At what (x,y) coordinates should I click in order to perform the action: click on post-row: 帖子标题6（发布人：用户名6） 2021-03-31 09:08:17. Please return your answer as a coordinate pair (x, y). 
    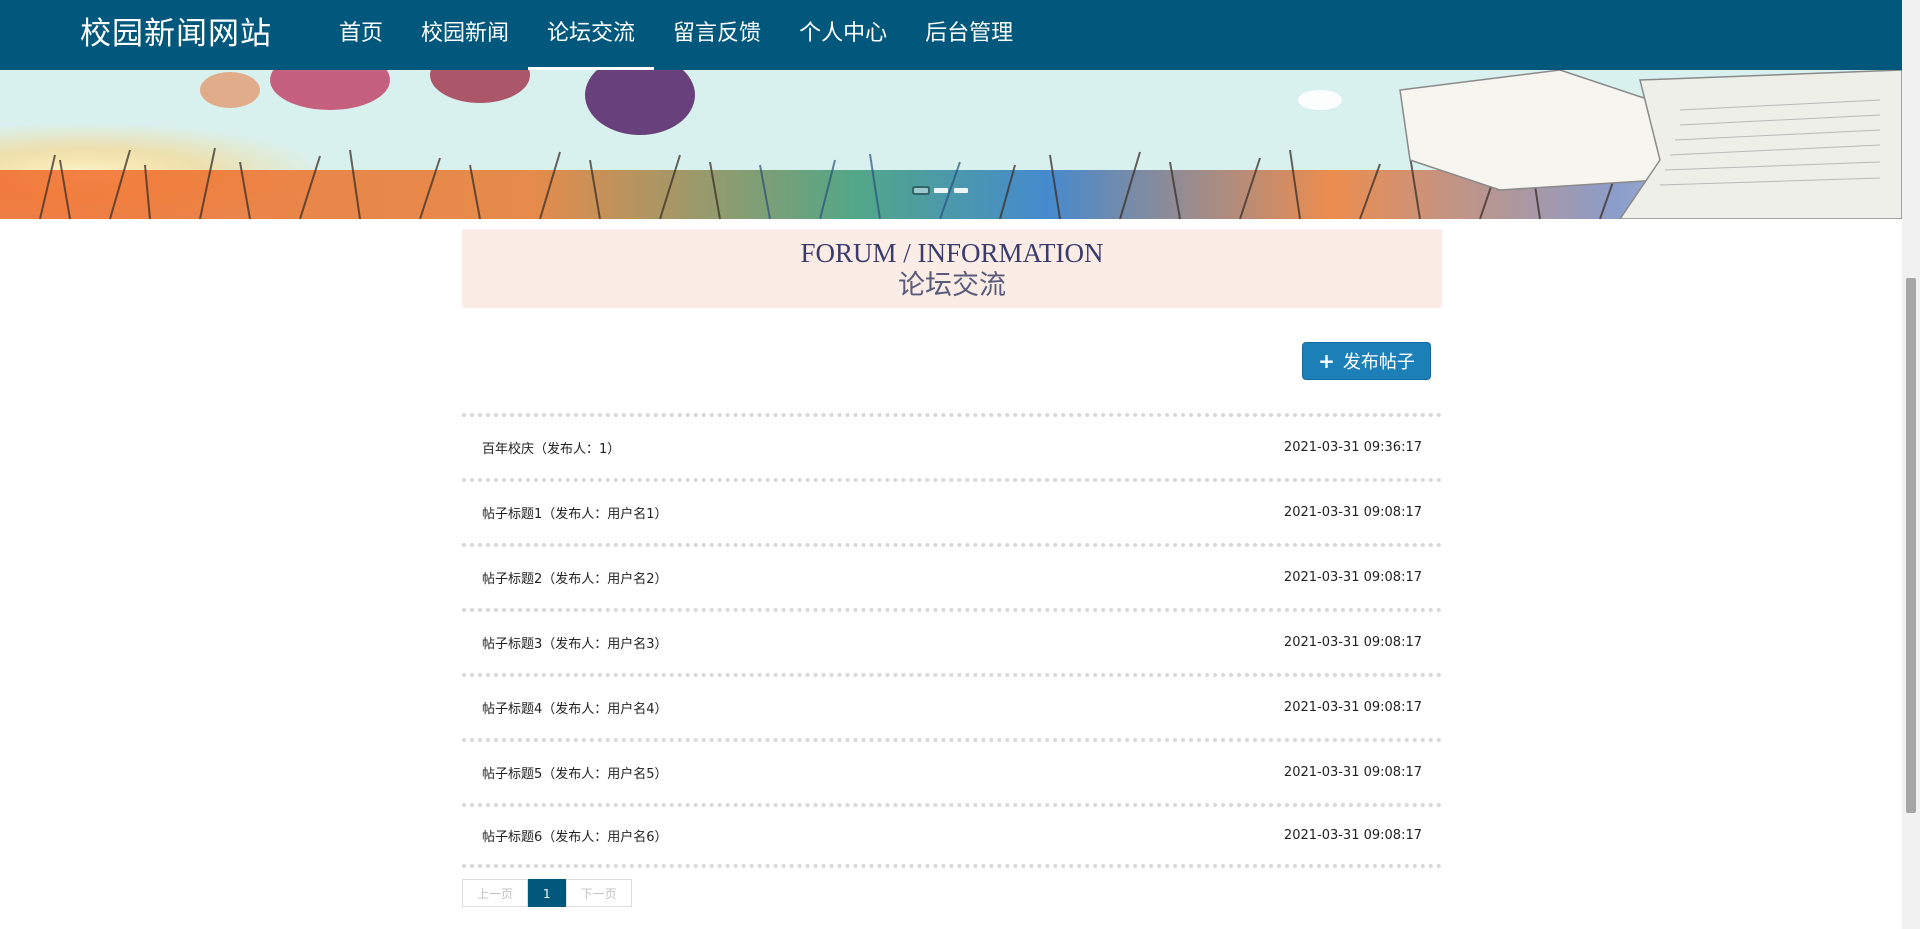
    Looking at the image, I should click on (952, 835).